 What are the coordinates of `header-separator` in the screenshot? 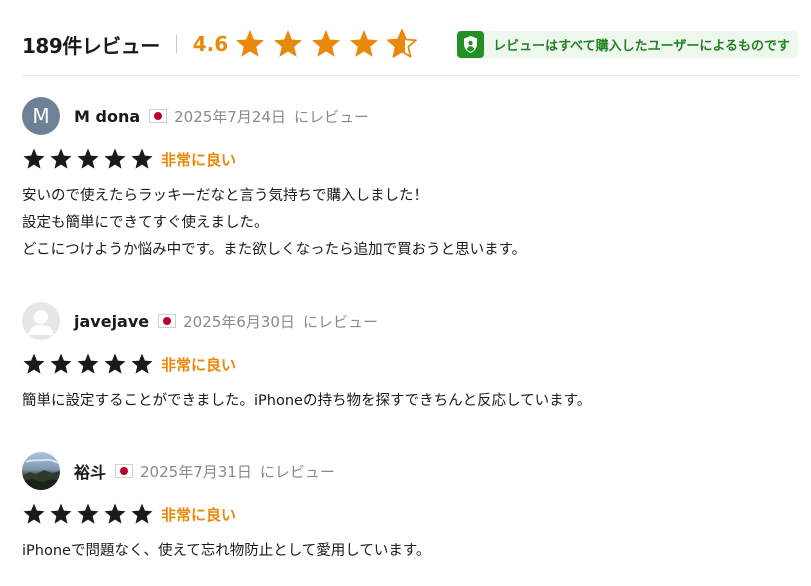 It's located at (410, 75).